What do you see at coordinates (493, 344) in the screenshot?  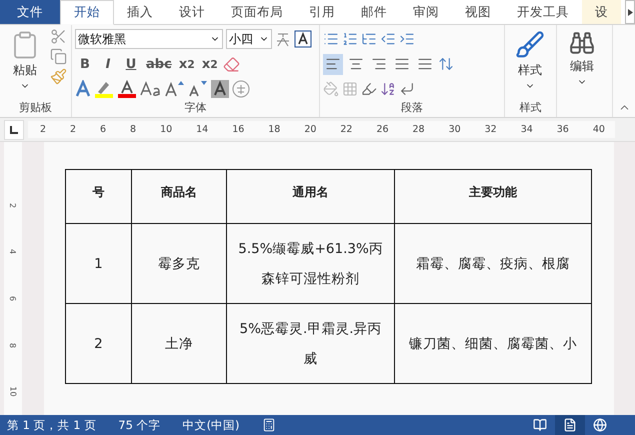 I see `table-cell: 镰刀菌、细菌、腐霉菌、小` at bounding box center [493, 344].